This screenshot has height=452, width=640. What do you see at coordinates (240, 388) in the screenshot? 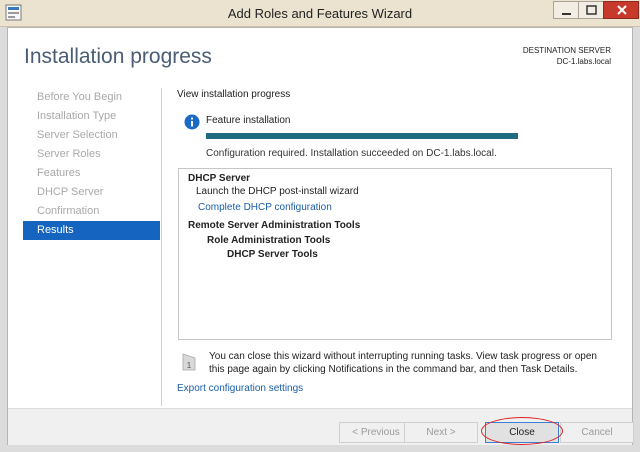
I see `export-configuration-settings-link: Export configuration settings` at bounding box center [240, 388].